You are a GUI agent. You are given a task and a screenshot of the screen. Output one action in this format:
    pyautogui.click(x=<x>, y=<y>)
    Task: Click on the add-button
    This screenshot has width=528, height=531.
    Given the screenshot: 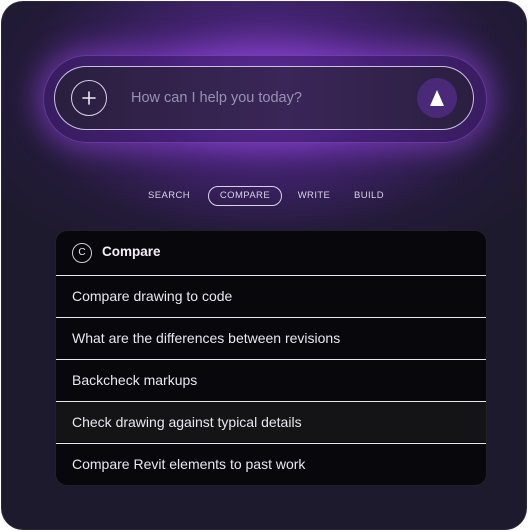 What is the action you would take?
    pyautogui.click(x=89, y=98)
    